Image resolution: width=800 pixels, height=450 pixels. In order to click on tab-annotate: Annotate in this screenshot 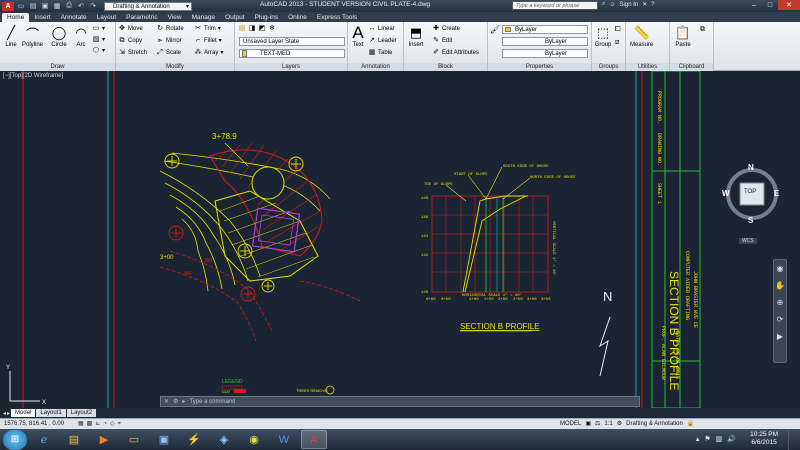, I will do `click(74, 17)`.